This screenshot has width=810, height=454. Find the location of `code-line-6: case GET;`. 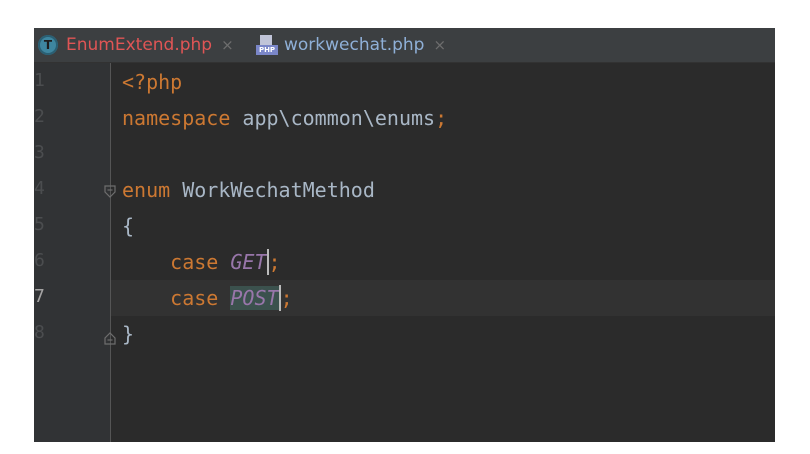

code-line-6: case GET; is located at coordinates (201, 262).